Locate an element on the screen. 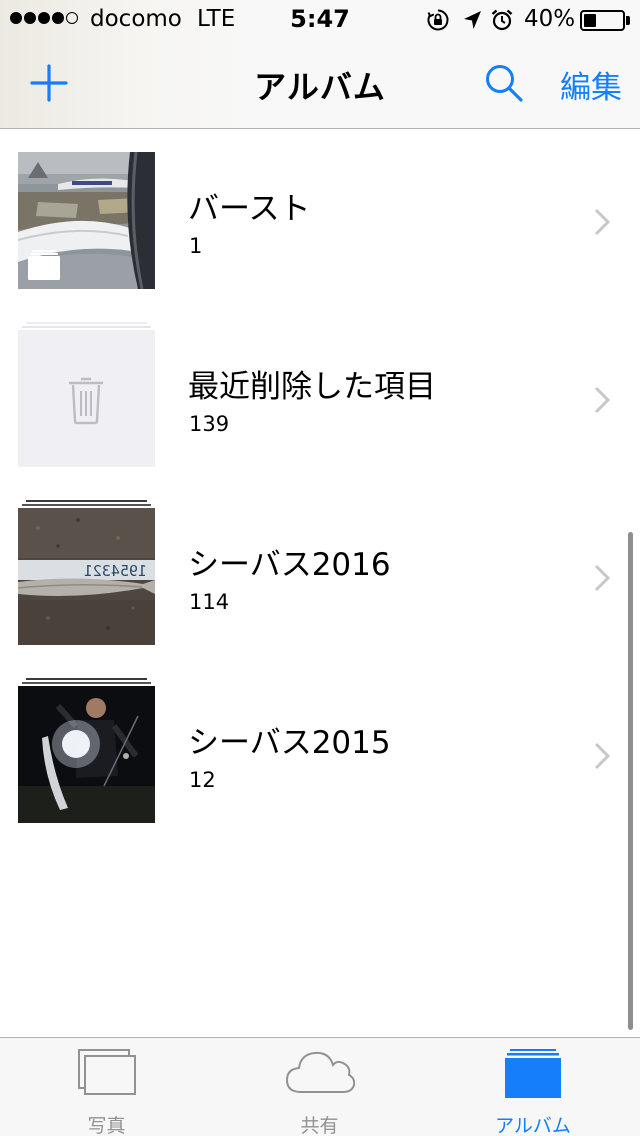  albums-icon is located at coordinates (533, 1073).